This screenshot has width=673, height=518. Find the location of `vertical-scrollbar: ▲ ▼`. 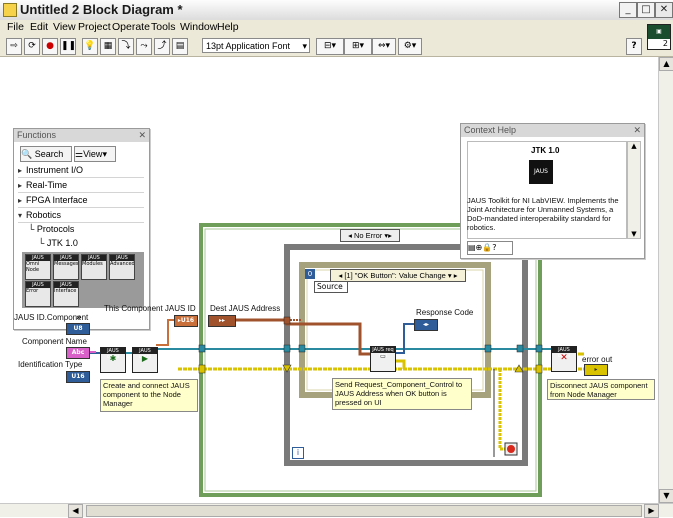

vertical-scrollbar: ▲ ▼ is located at coordinates (665, 280).